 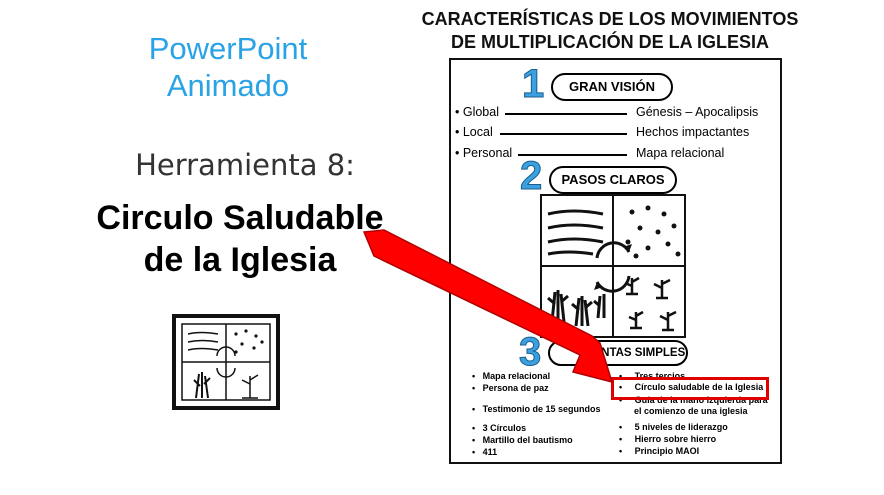 What do you see at coordinates (488, 306) in the screenshot?
I see `red-arrow-icon` at bounding box center [488, 306].